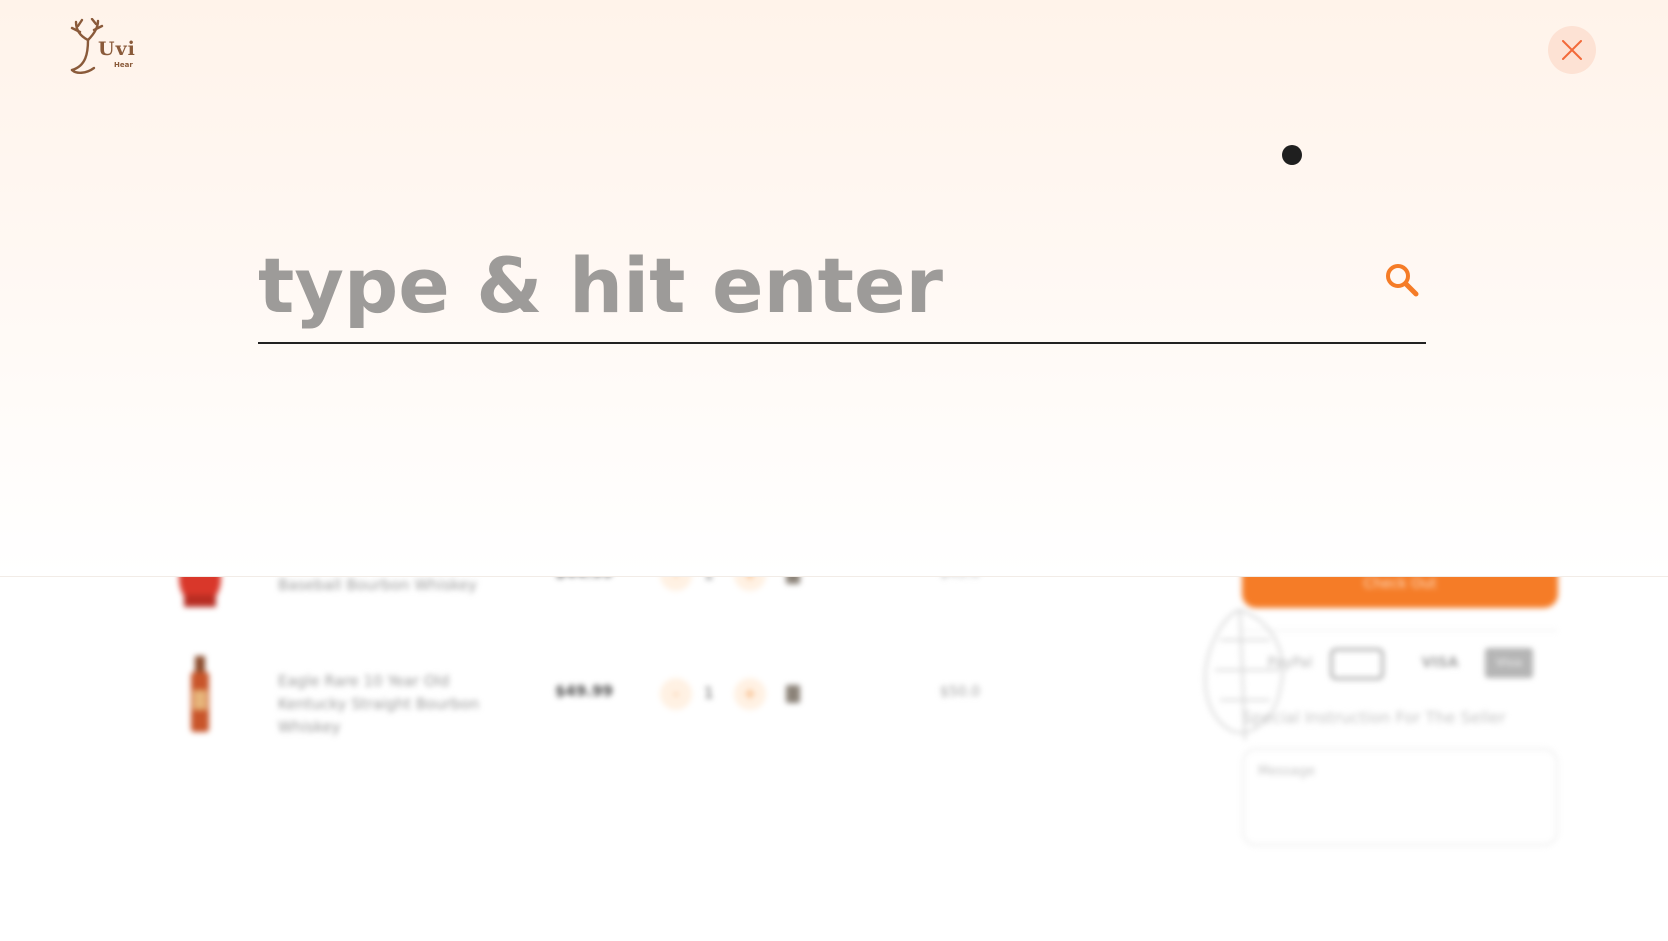 The height and width of the screenshot is (941, 1668). Describe the element at coordinates (793, 694) in the screenshot. I see `trash-icon` at that location.